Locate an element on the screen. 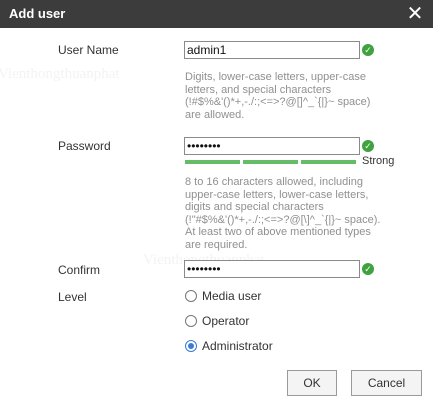 This screenshot has height=403, width=433. cancel-button: Cancel is located at coordinates (386, 383).